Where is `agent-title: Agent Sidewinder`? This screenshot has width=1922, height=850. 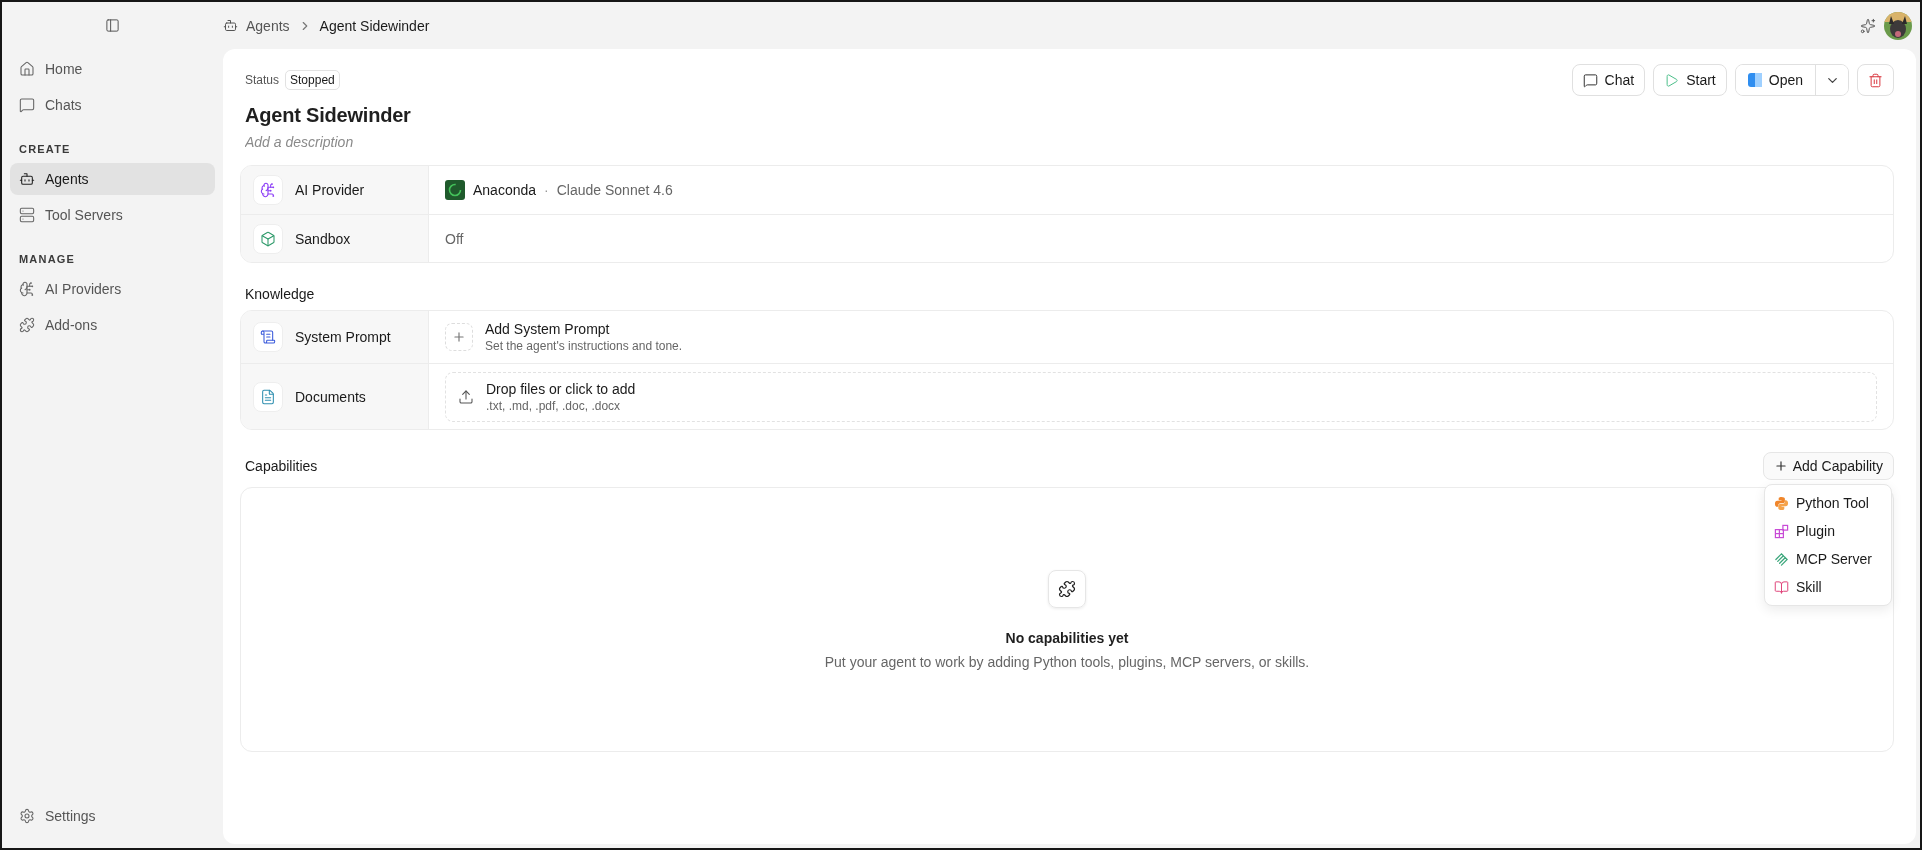 agent-title: Agent Sidewinder is located at coordinates (328, 115).